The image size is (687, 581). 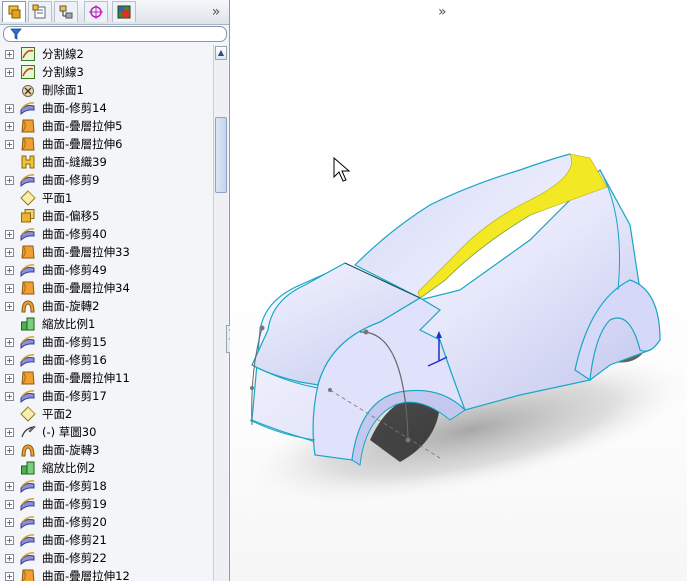 What do you see at coordinates (106, 324) in the screenshot?
I see `tree-item: 縮放比例1` at bounding box center [106, 324].